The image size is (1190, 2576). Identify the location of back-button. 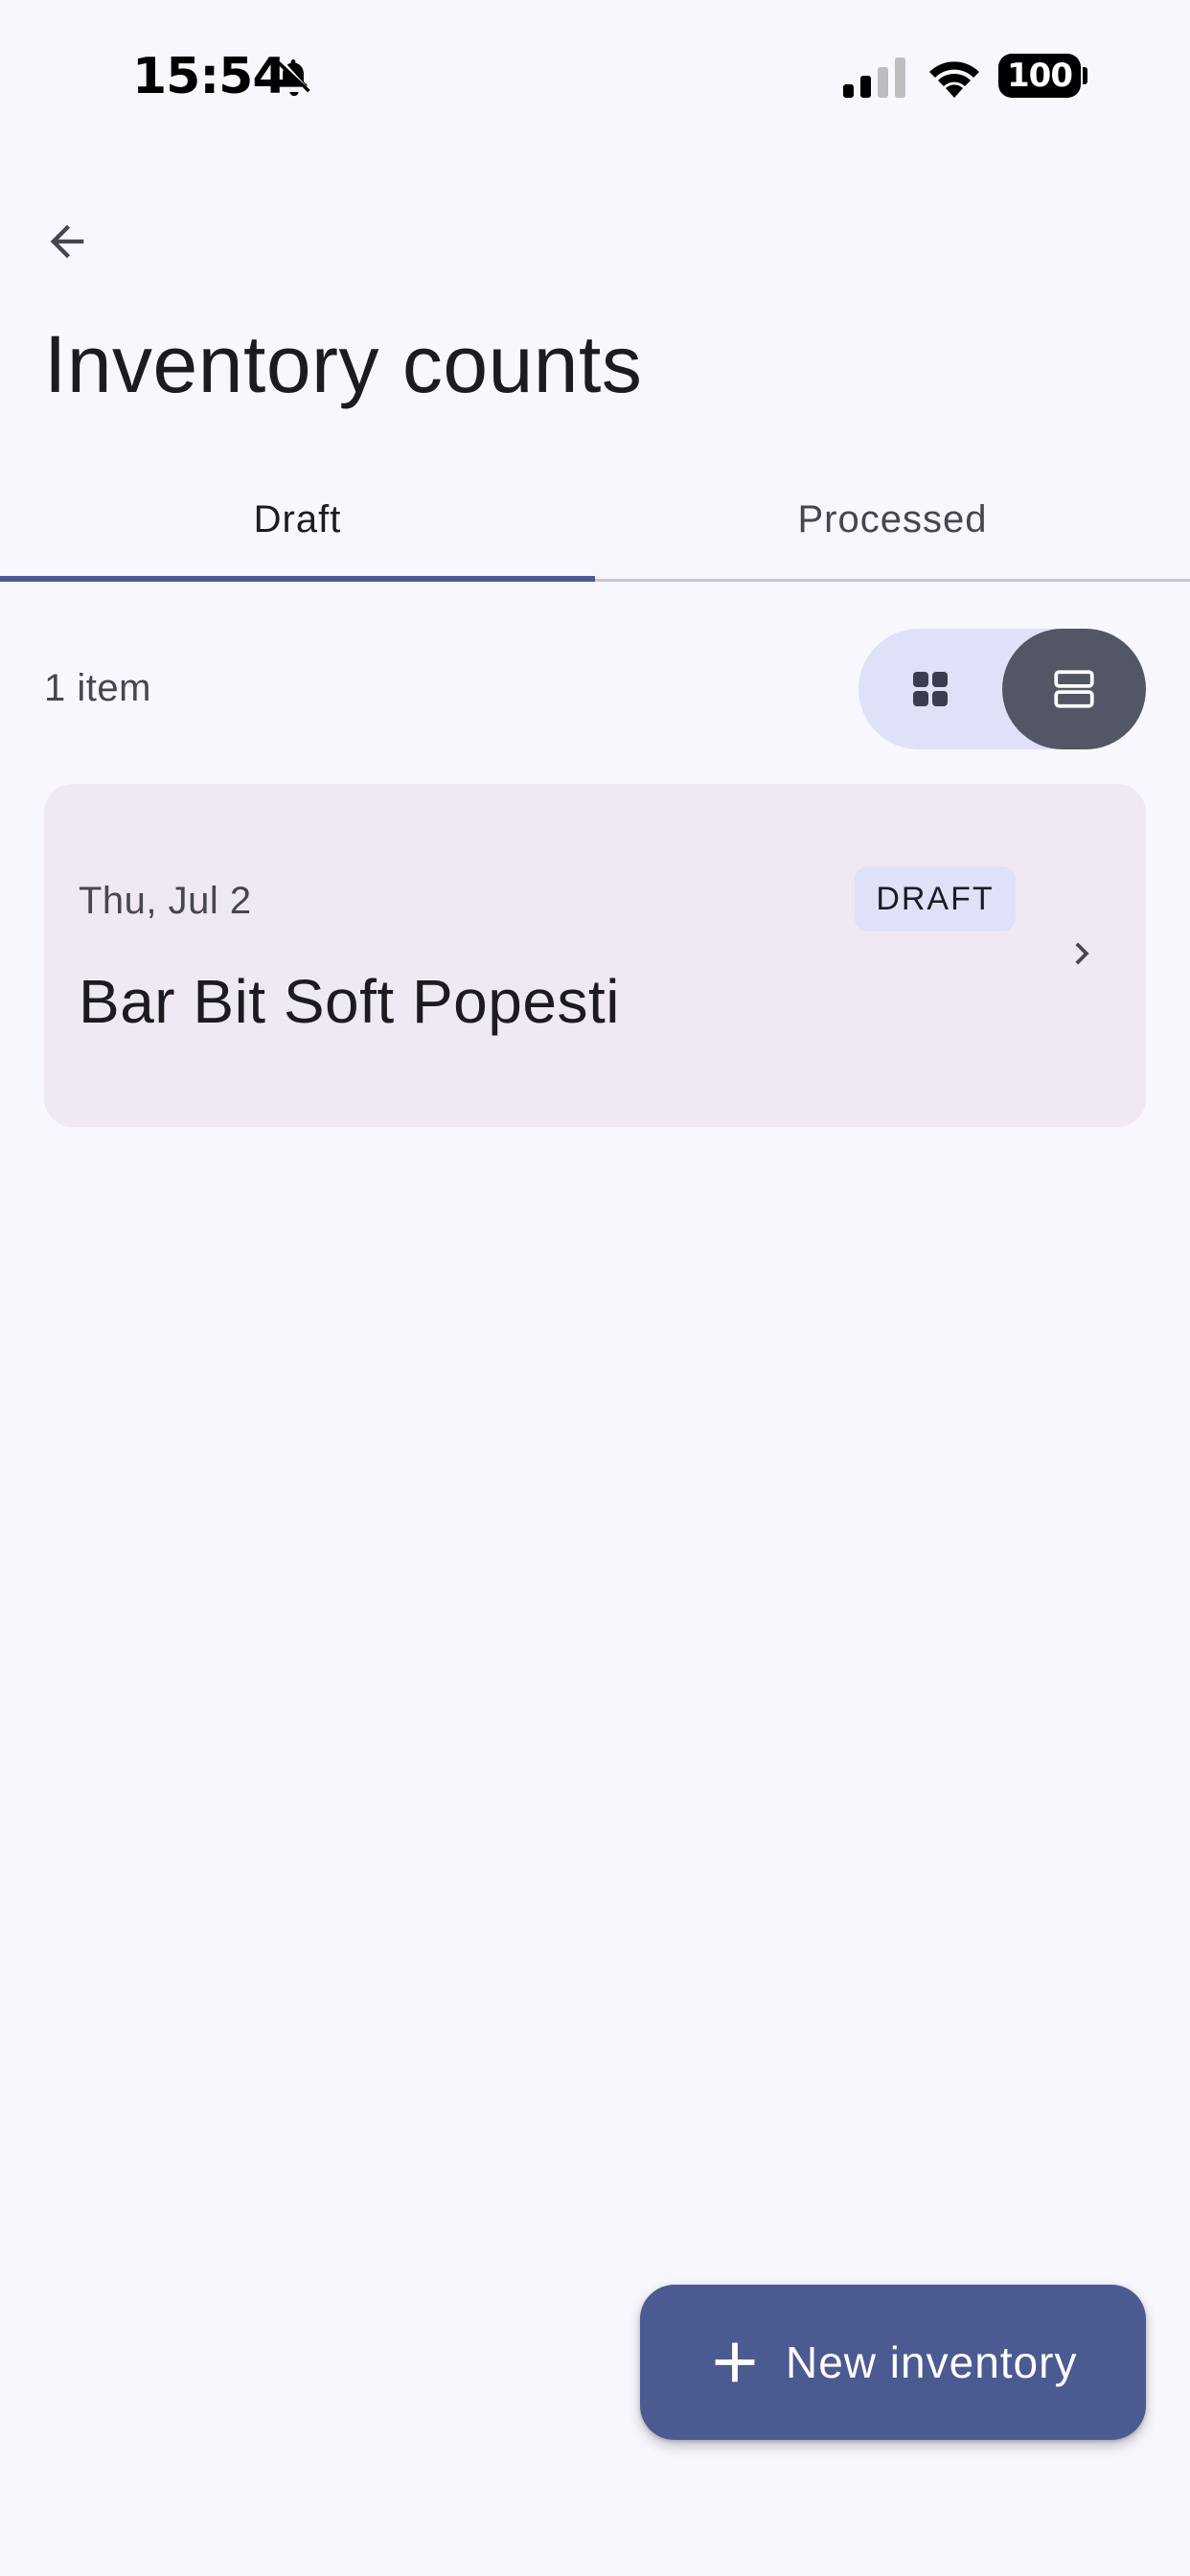
(67, 241).